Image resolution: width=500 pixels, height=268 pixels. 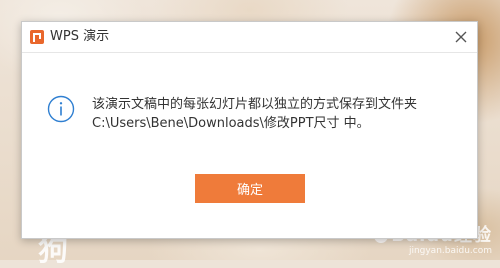 I want to click on info-icon, so click(x=61, y=109).